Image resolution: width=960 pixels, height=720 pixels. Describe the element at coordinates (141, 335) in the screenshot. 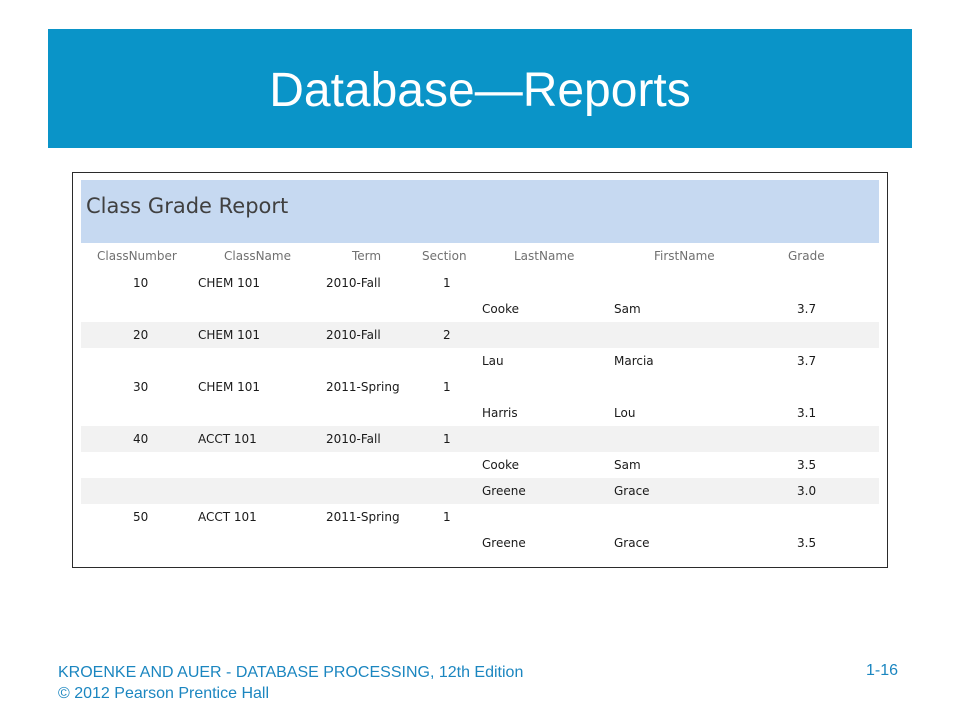

I see `cell-classnumber: 20` at that location.